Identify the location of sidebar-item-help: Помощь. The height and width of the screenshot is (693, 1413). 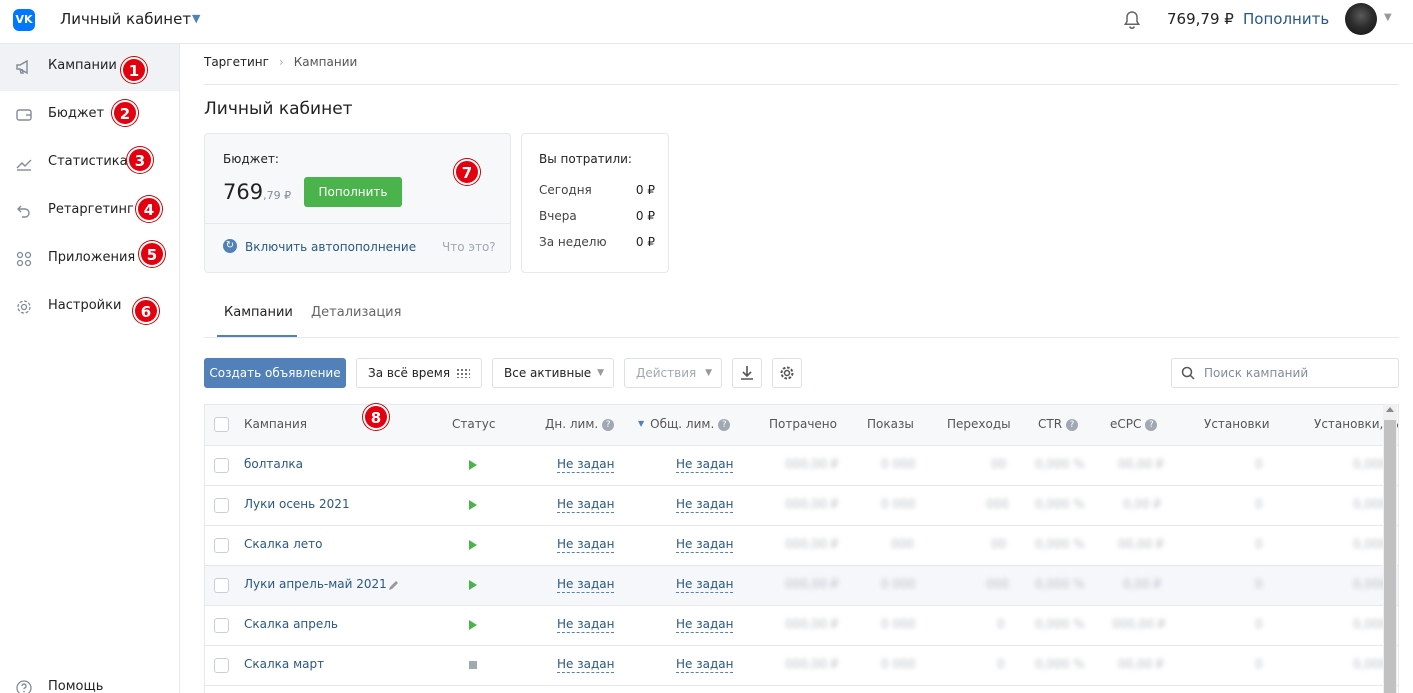
(89, 682).